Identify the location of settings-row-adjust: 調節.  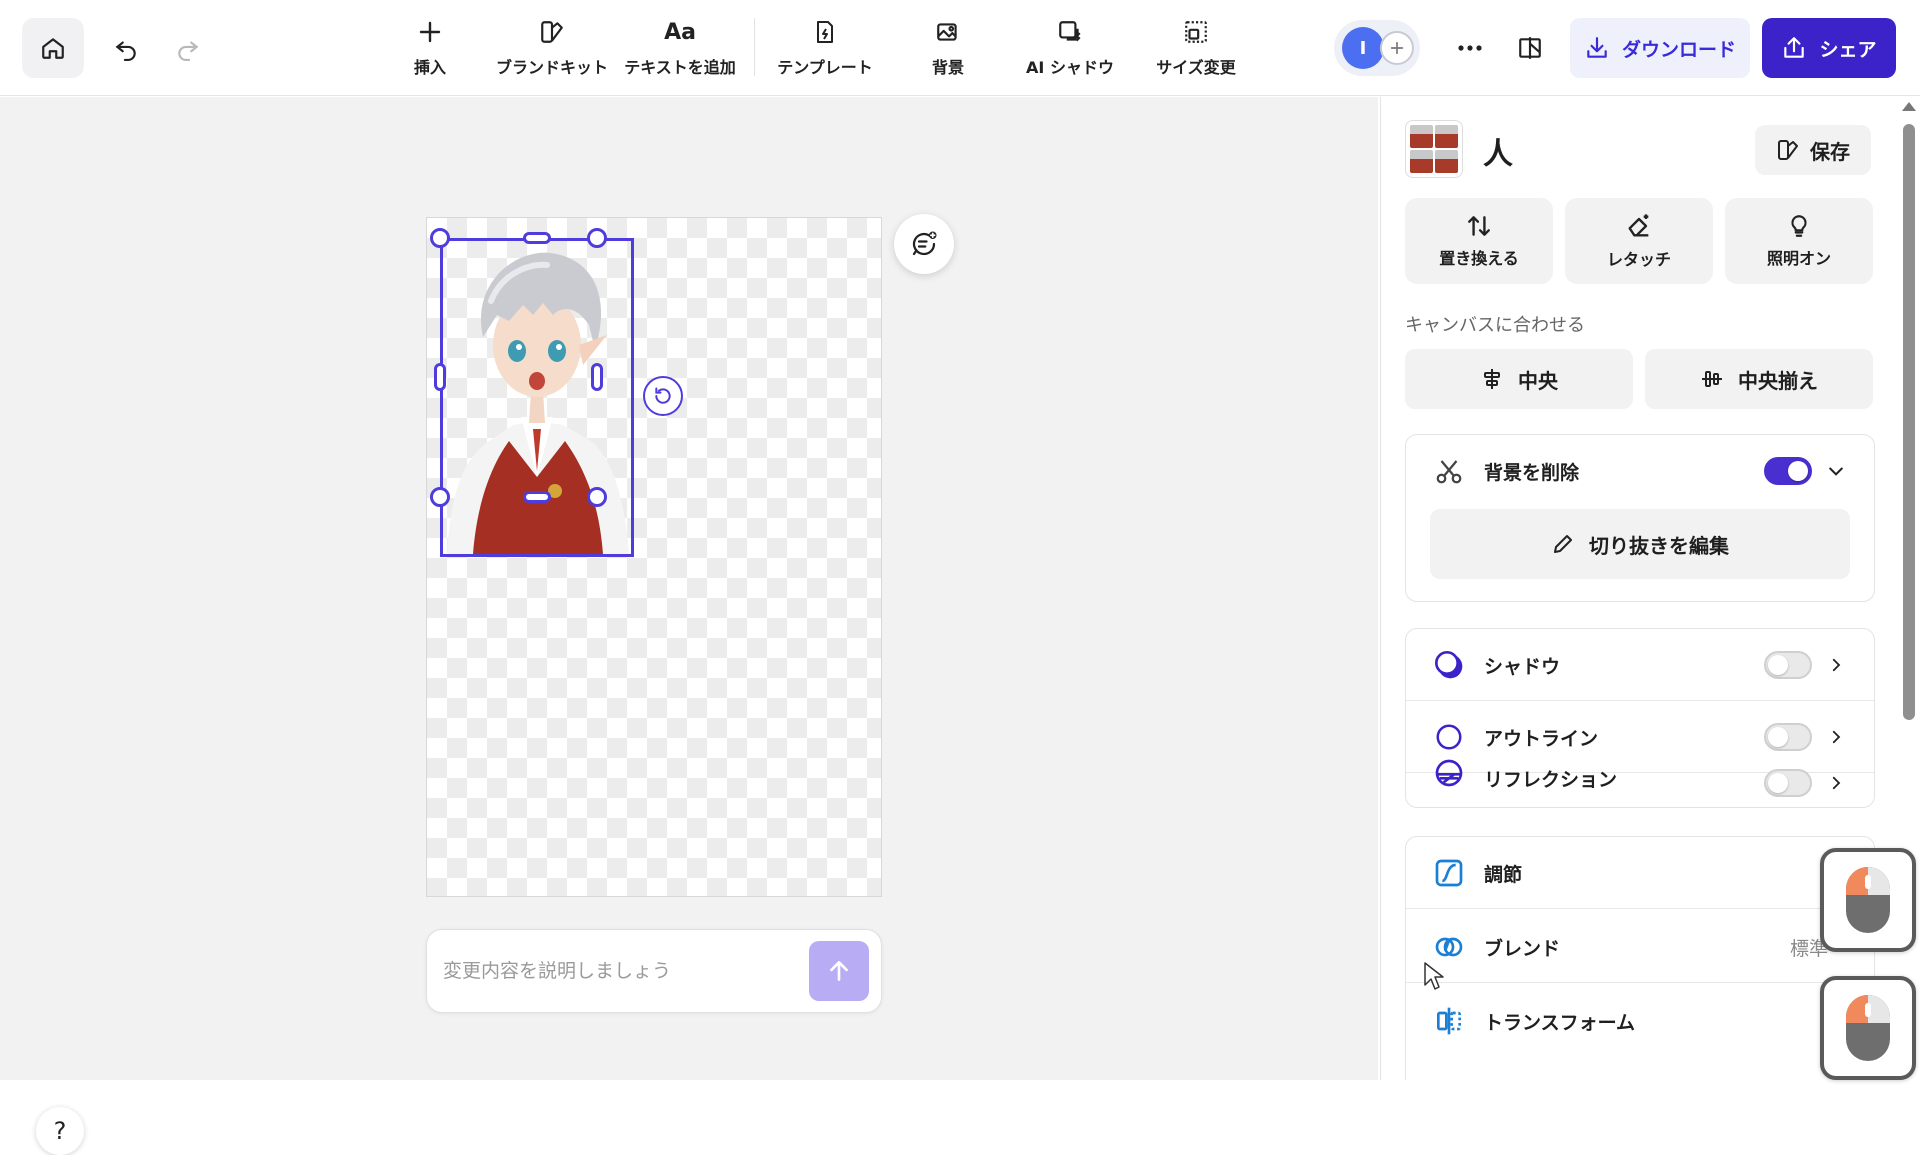
(1640, 873).